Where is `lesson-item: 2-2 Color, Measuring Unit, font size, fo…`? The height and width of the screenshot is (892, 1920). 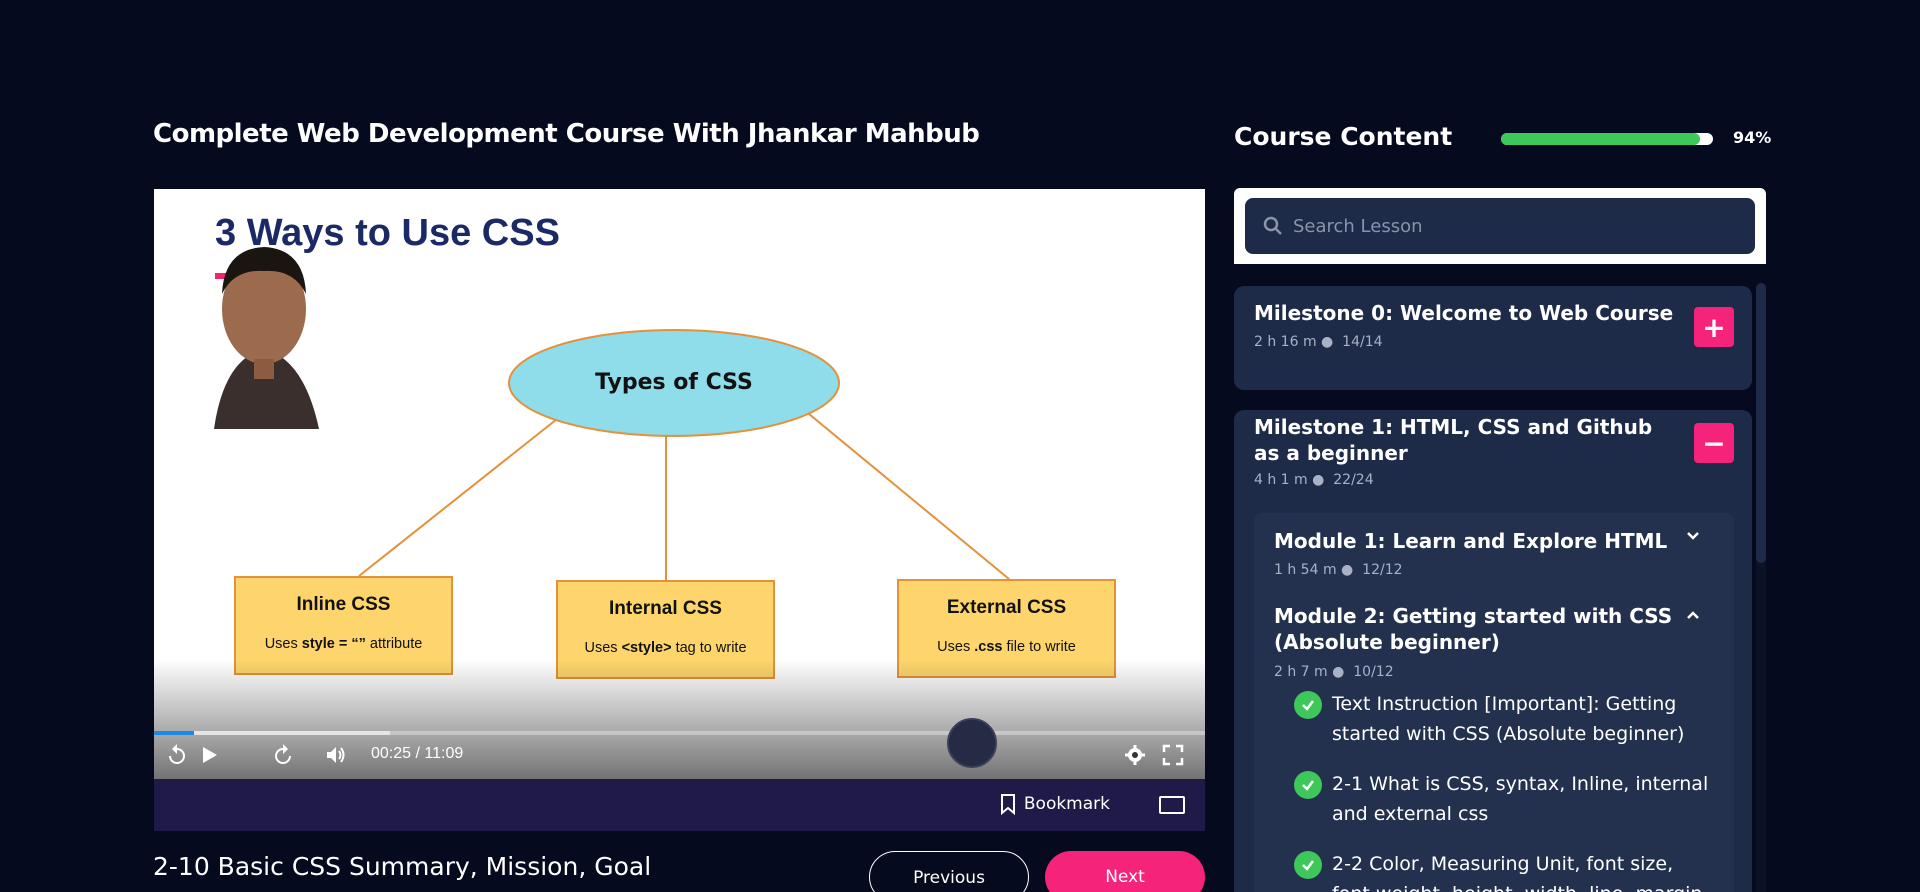
lesson-item: 2-2 Color, Measuring Unit, font size, fo… is located at coordinates (1504, 870).